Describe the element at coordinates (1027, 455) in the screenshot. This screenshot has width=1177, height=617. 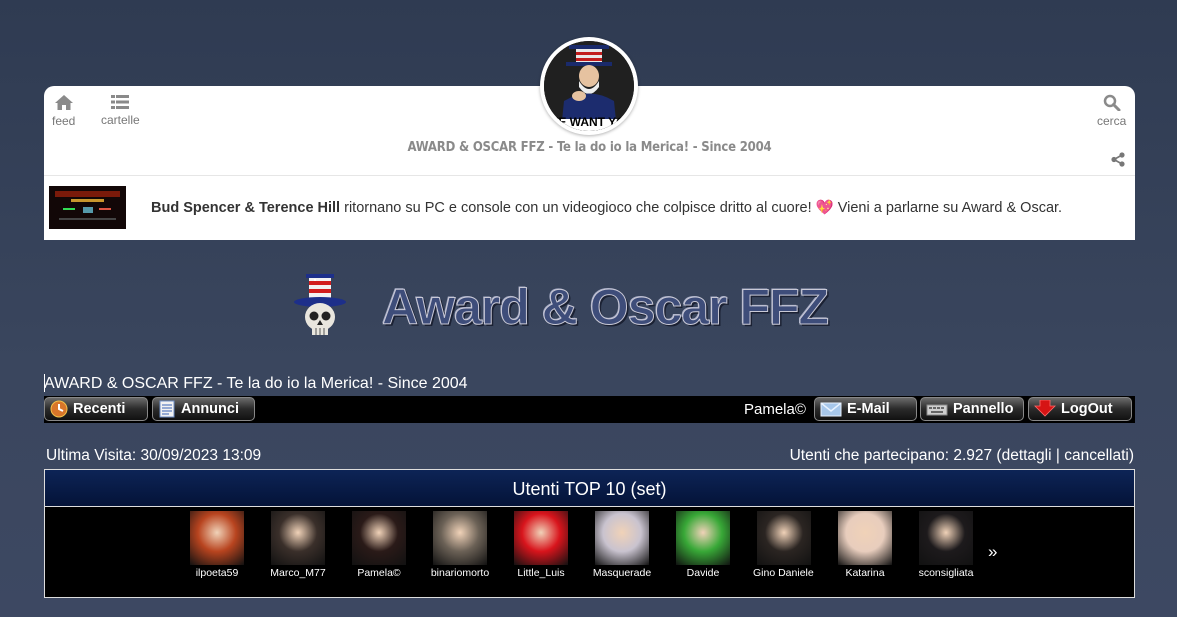
I see `details-link: dettagli` at that location.